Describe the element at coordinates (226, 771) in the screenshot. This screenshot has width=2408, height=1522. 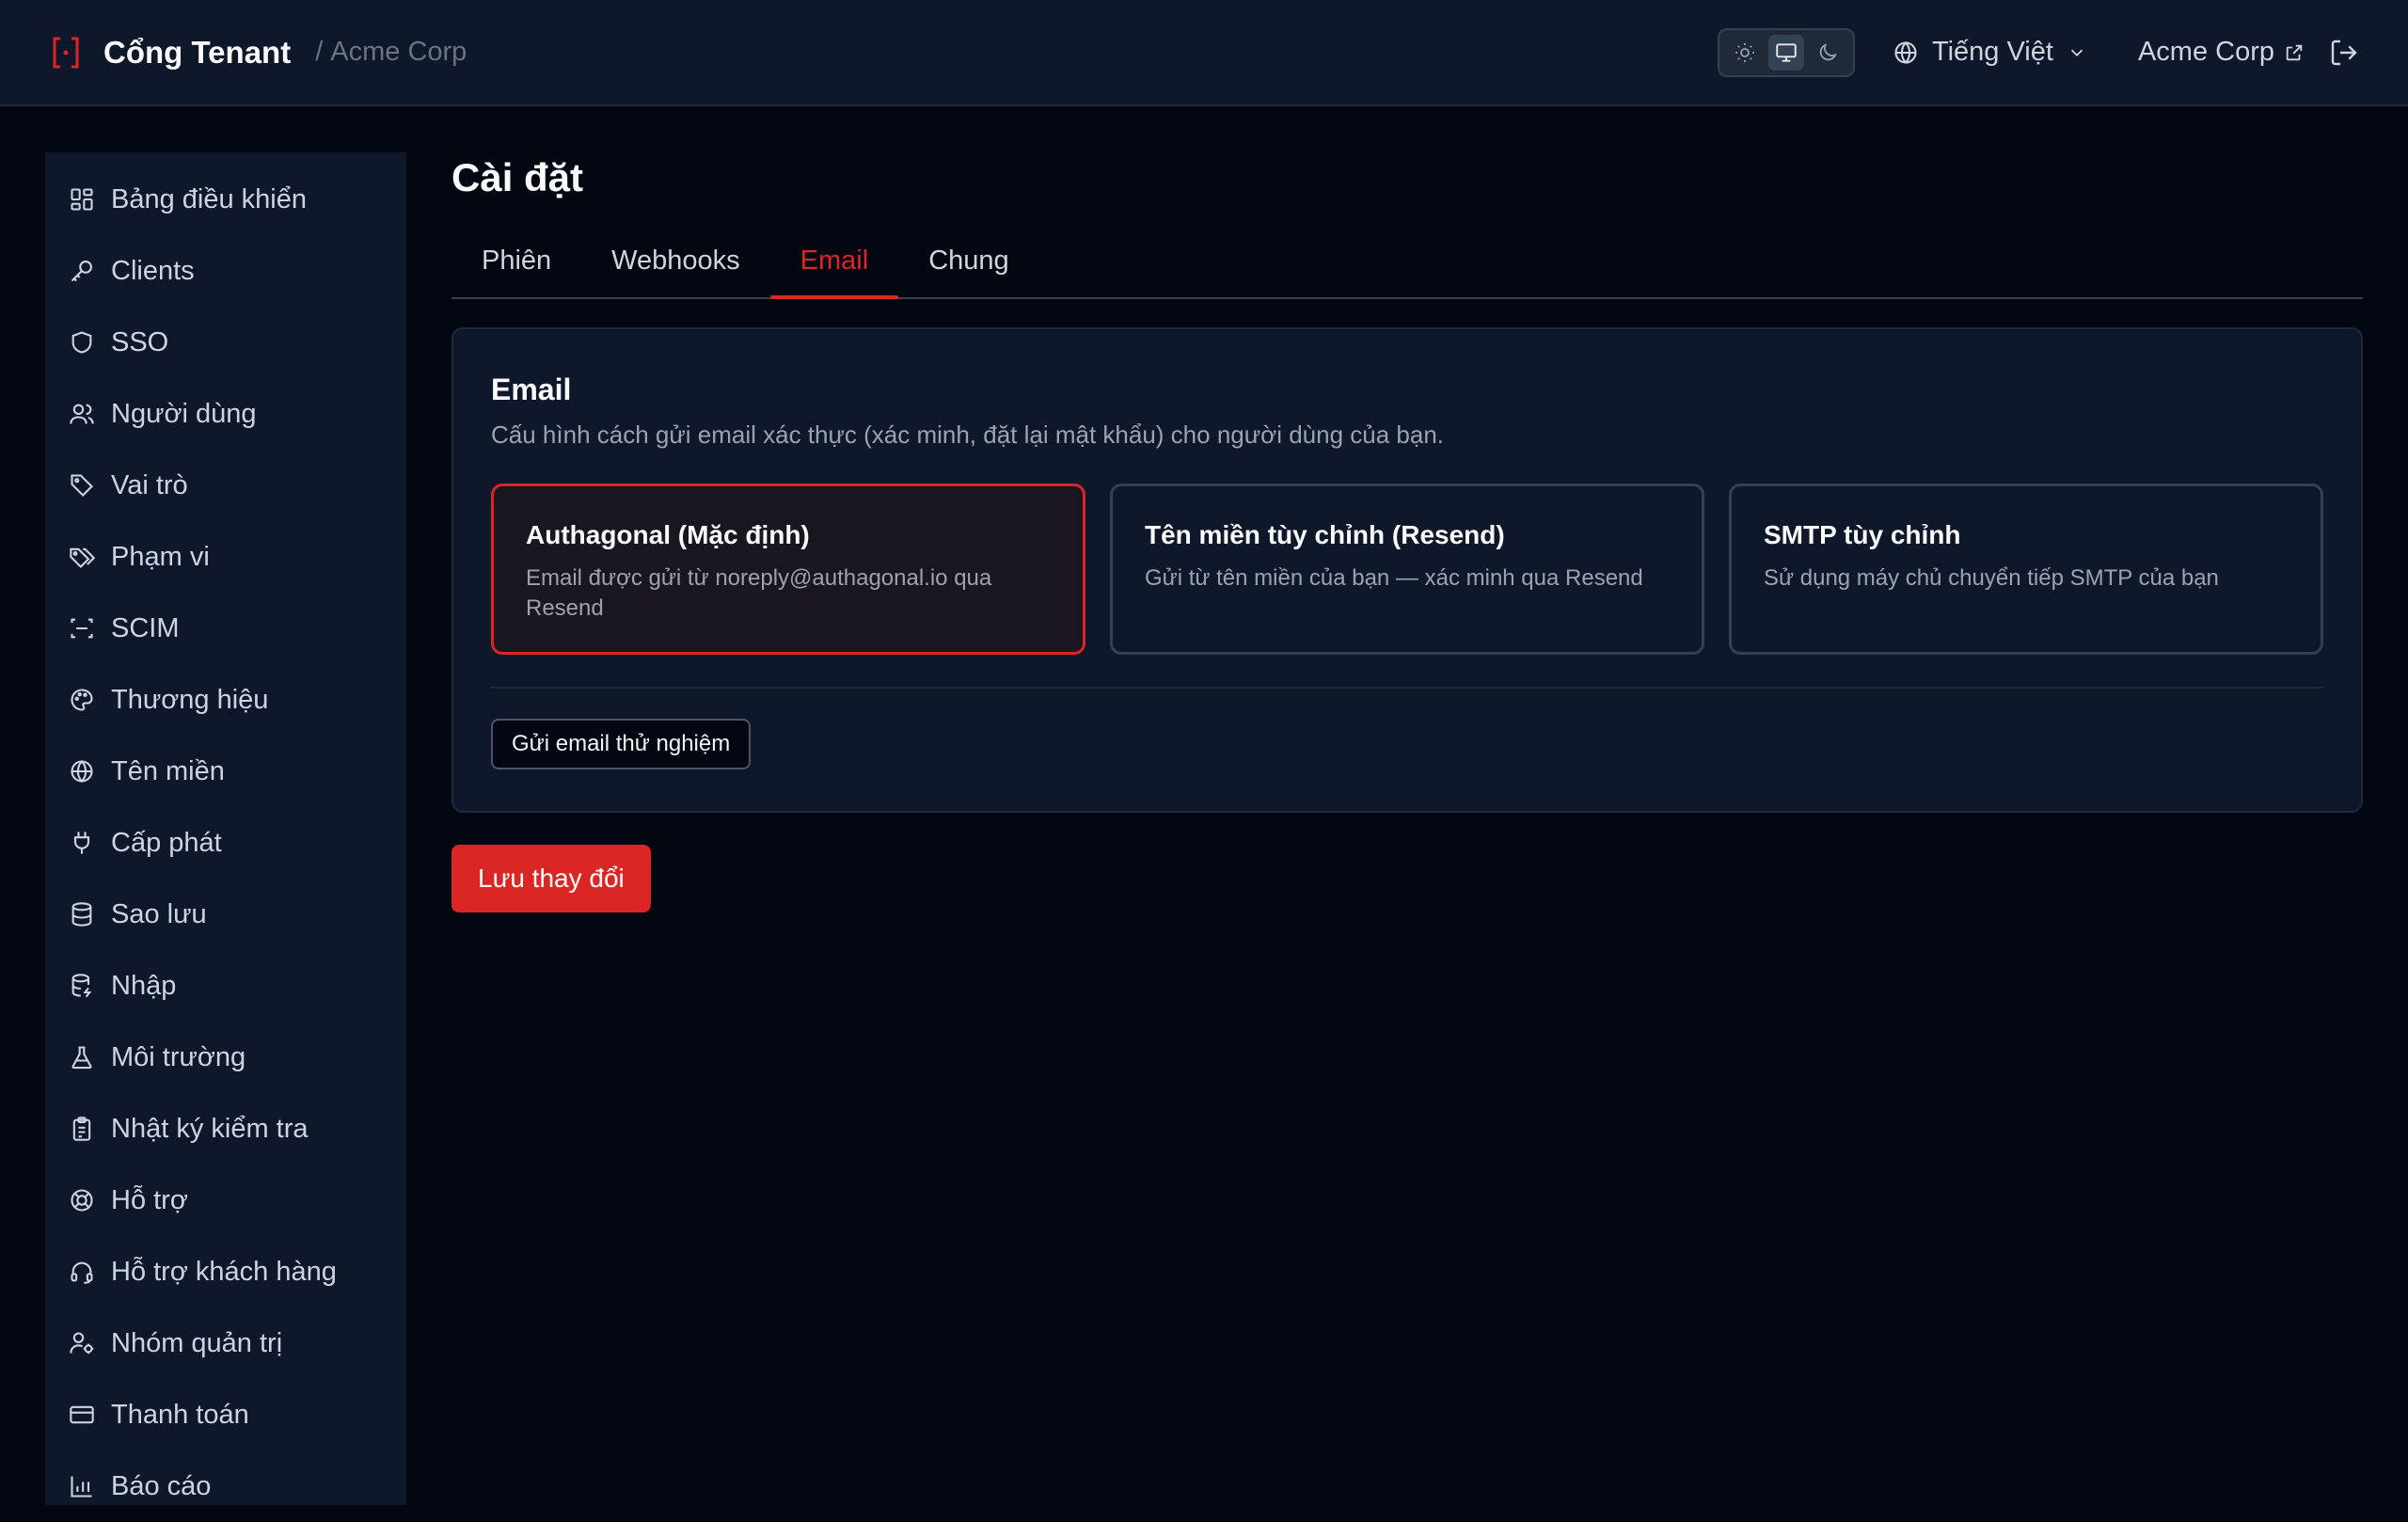
I see `sidebar-item-domains: Tên miền` at that location.